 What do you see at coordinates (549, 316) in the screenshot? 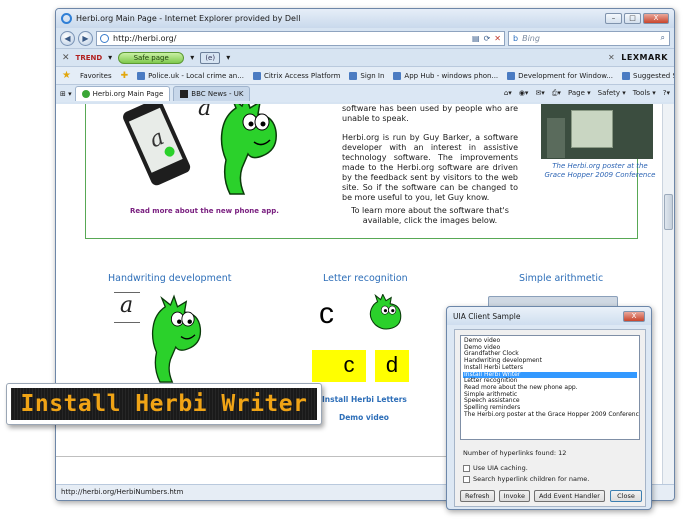
I see `dialog-title-bar: UIA Client Sample X` at bounding box center [549, 316].